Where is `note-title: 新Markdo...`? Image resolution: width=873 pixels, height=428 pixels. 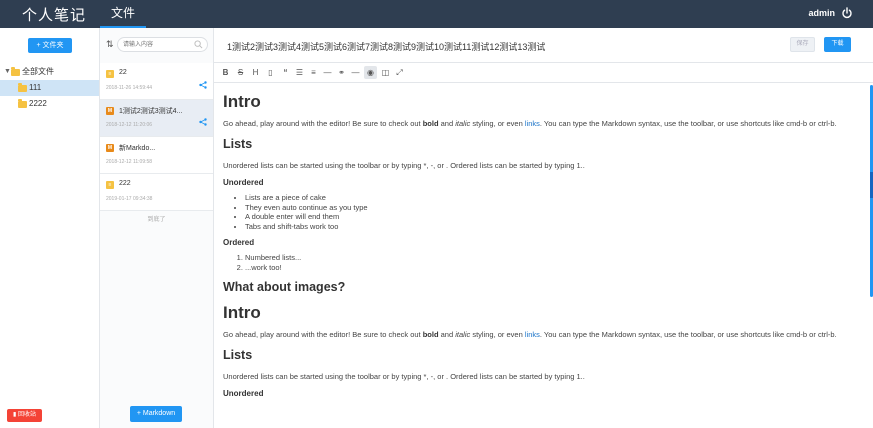 note-title: 新Markdo... is located at coordinates (137, 148).